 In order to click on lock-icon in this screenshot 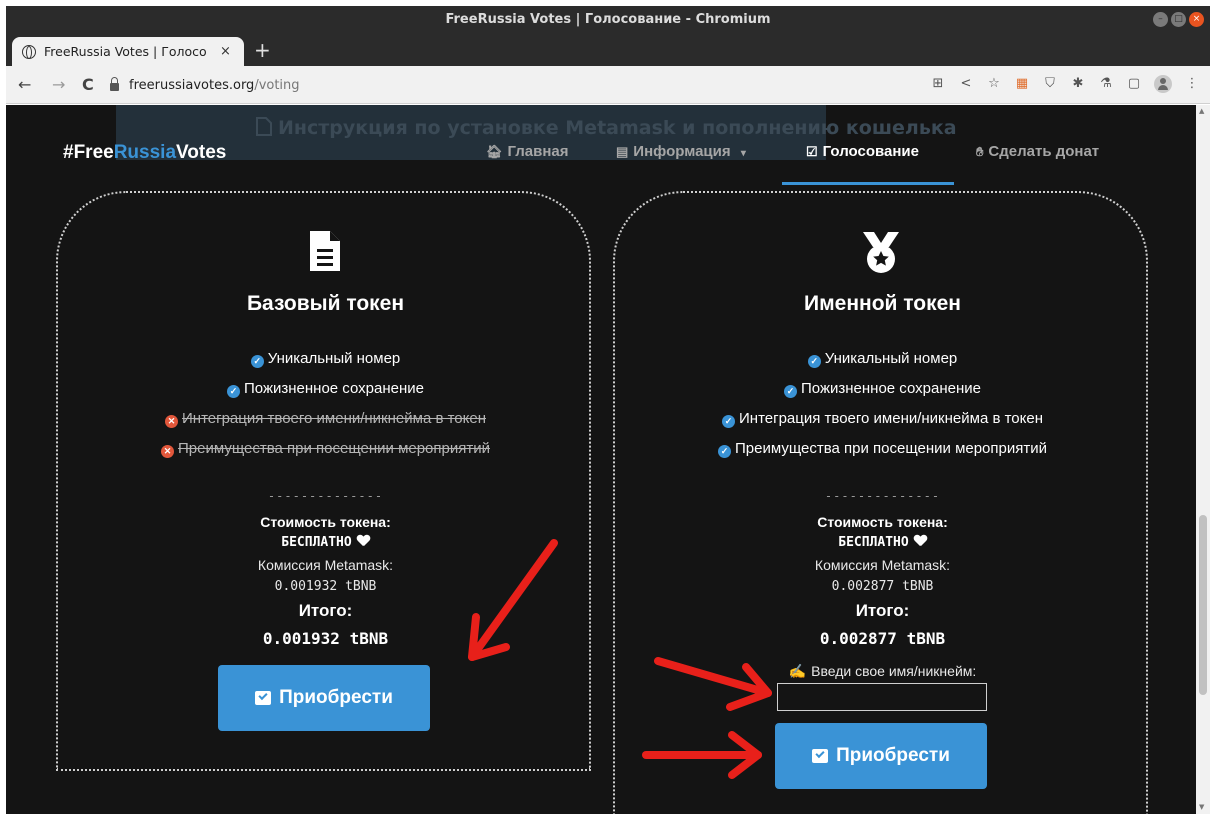, I will do `click(114, 84)`.